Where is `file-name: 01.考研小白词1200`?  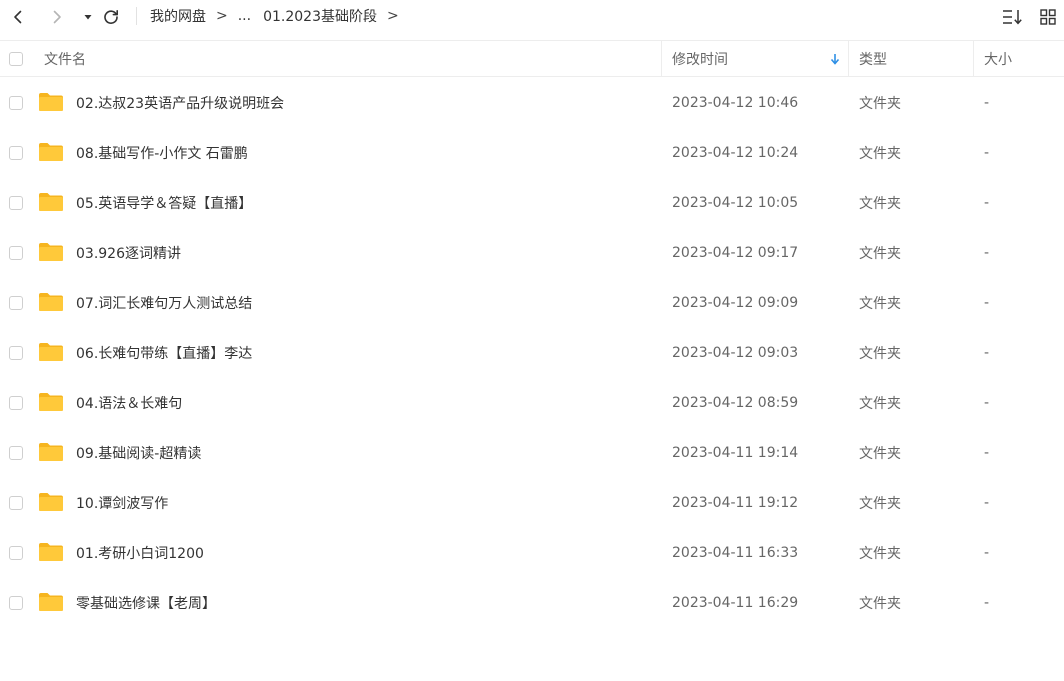
file-name: 01.考研小白词1200 is located at coordinates (140, 553).